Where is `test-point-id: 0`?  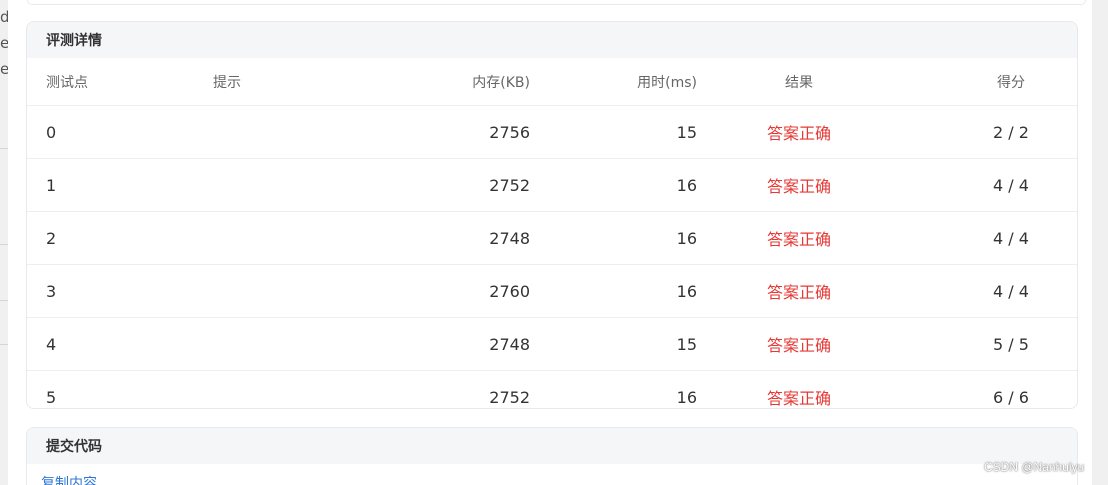
test-point-id: 0 is located at coordinates (119, 132).